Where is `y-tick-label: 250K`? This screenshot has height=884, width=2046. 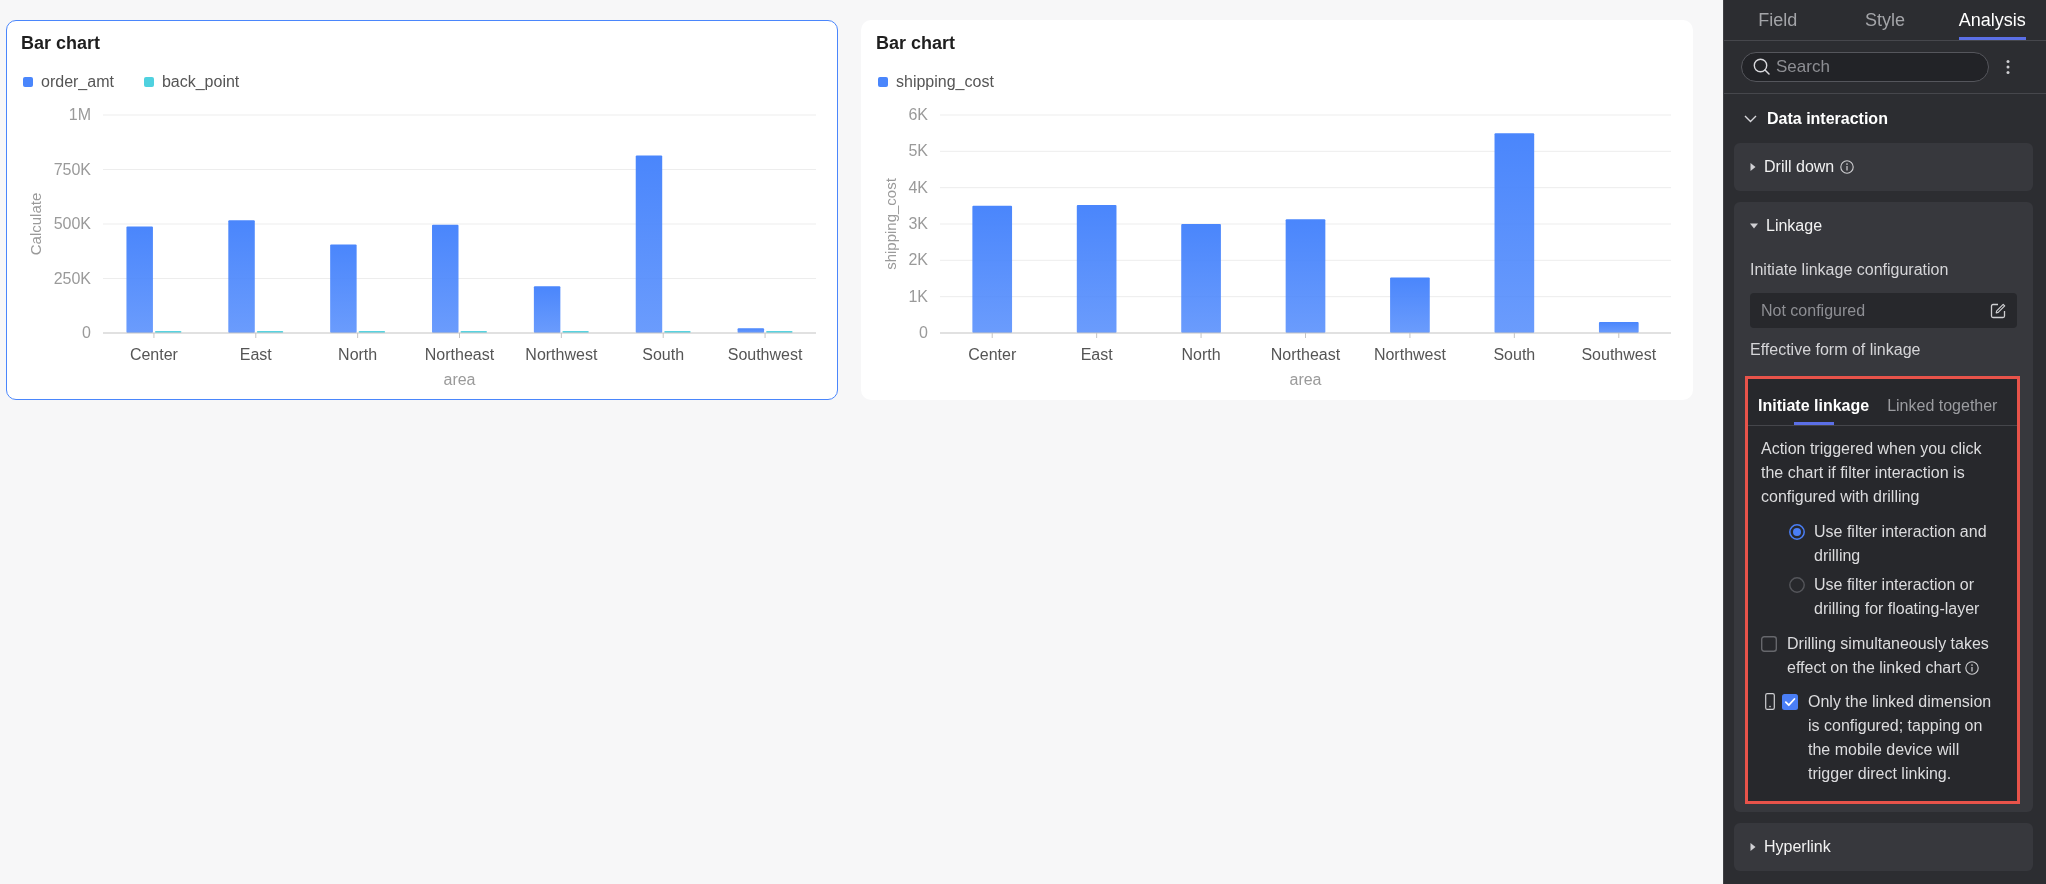 y-tick-label: 250K is located at coordinates (72, 278).